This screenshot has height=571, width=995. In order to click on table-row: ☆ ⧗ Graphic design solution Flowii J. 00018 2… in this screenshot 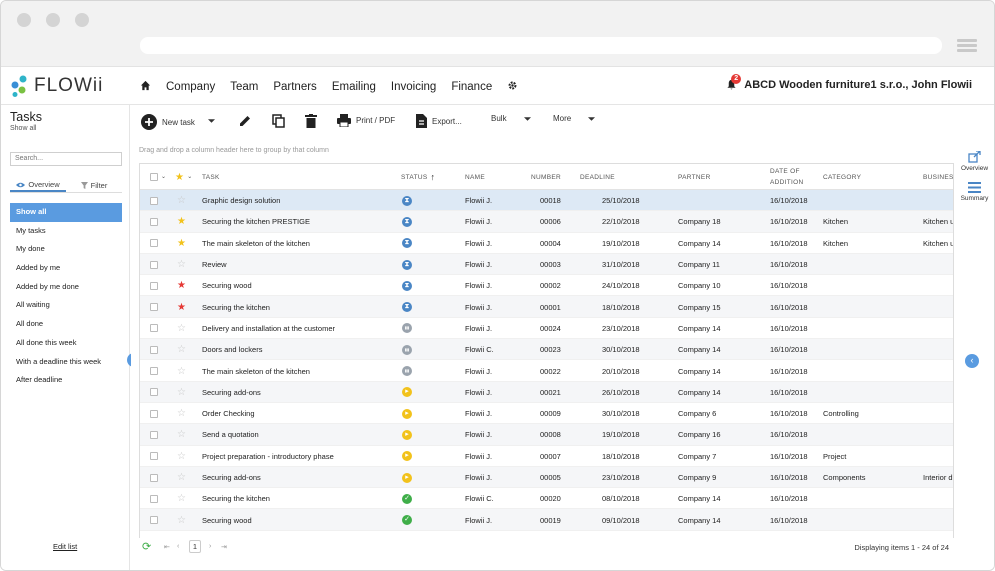, I will do `click(546, 201)`.